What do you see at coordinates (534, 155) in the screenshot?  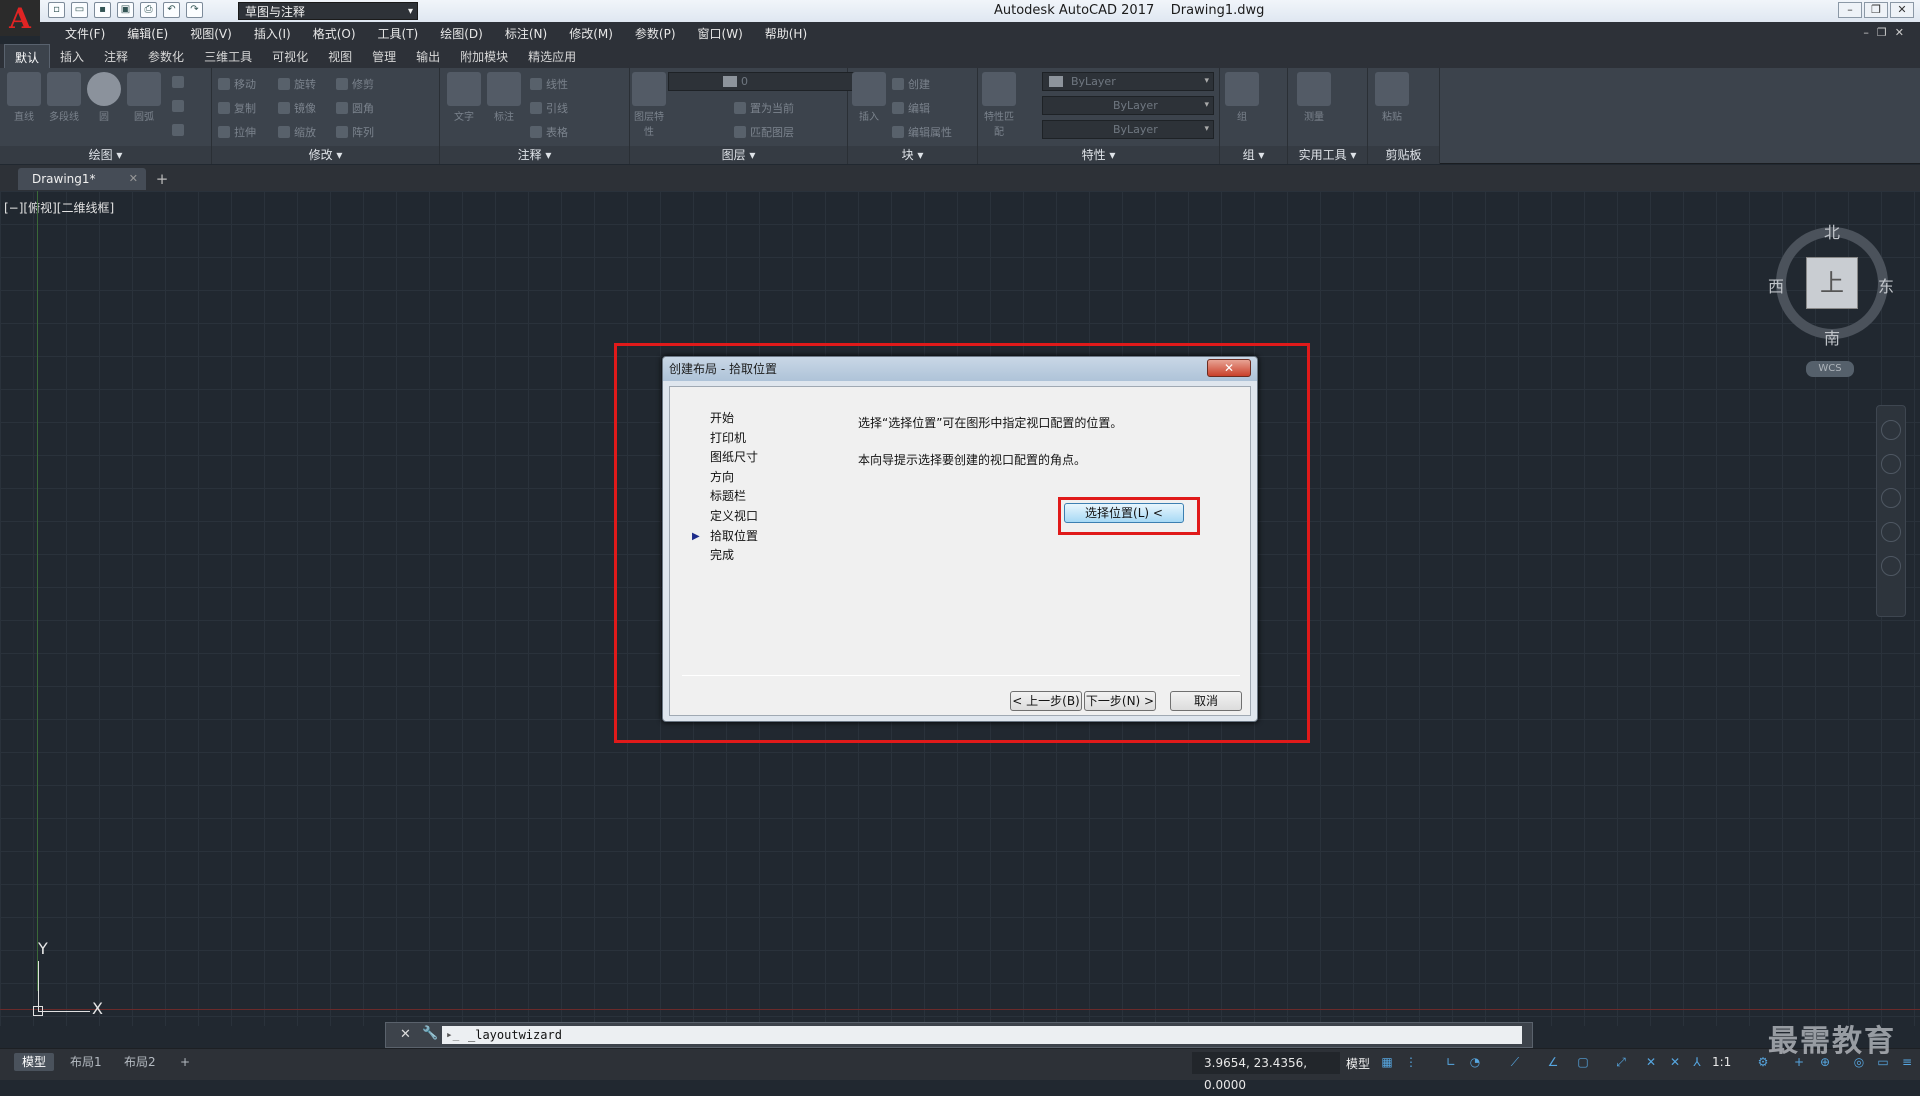 I see `panel-title-annotation: 注释 ▾` at bounding box center [534, 155].